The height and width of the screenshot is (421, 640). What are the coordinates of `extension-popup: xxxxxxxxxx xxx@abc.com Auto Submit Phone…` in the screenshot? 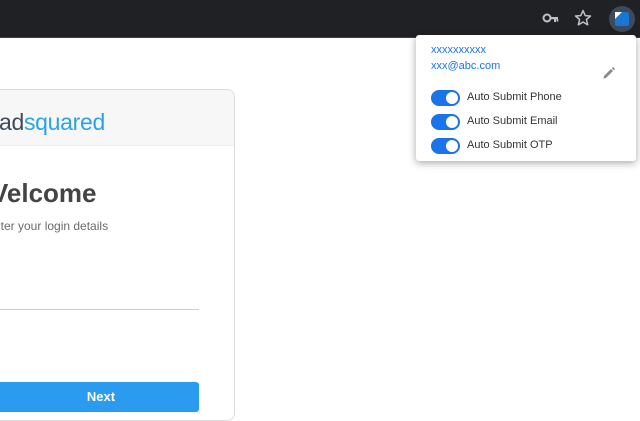 It's located at (526, 98).